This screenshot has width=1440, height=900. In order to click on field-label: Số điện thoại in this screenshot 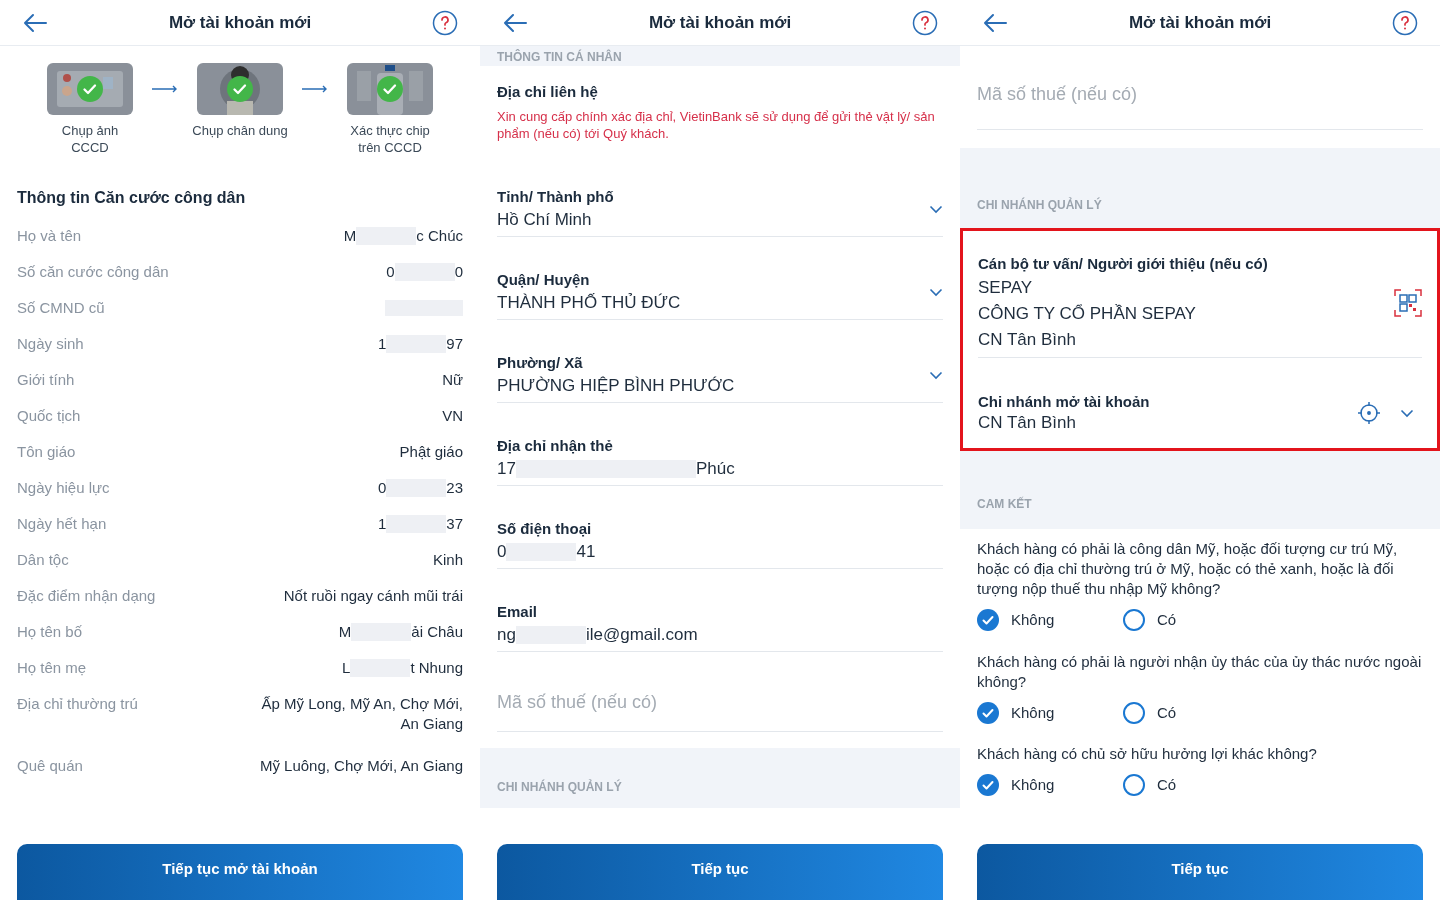, I will do `click(545, 529)`.